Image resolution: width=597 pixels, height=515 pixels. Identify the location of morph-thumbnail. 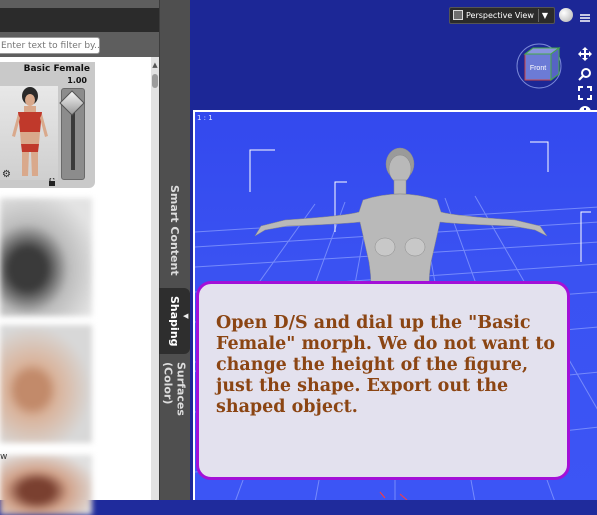
(29, 133).